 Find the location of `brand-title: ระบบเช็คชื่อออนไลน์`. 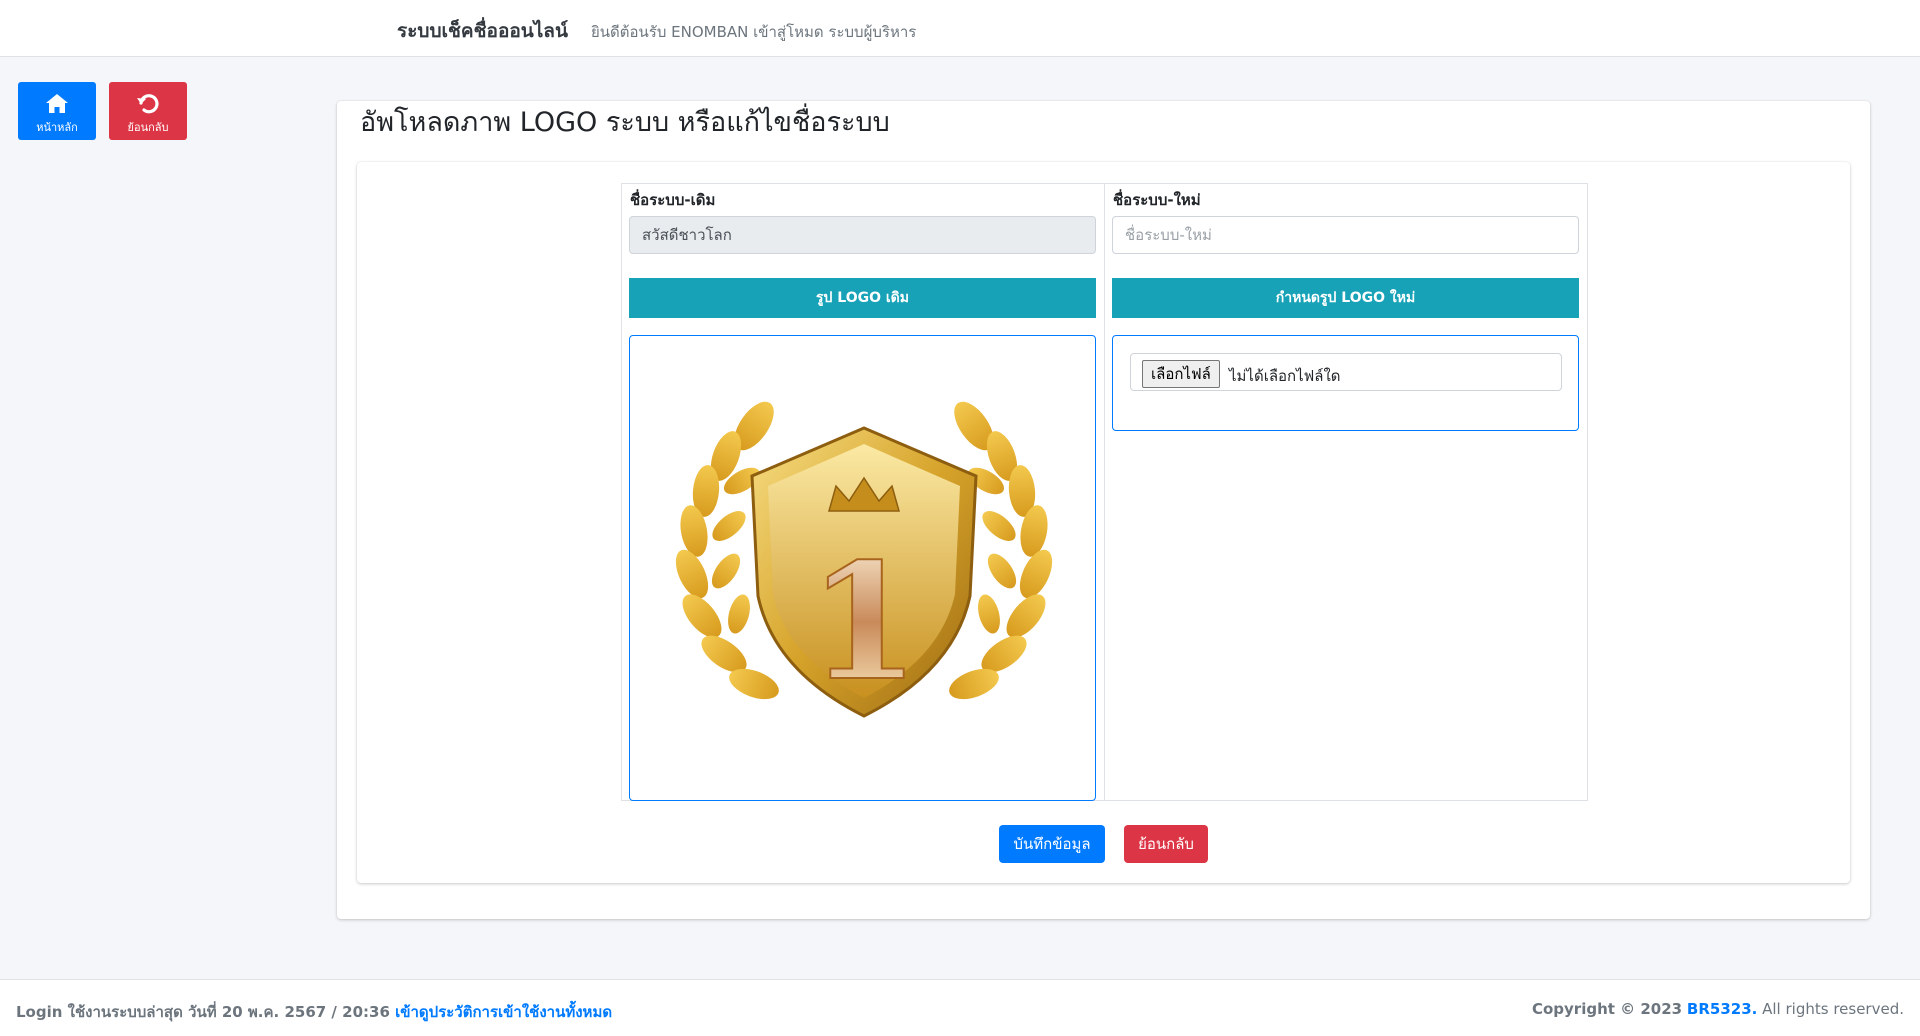

brand-title: ระบบเช็คชื่อออนไลน์ is located at coordinates (482, 31).